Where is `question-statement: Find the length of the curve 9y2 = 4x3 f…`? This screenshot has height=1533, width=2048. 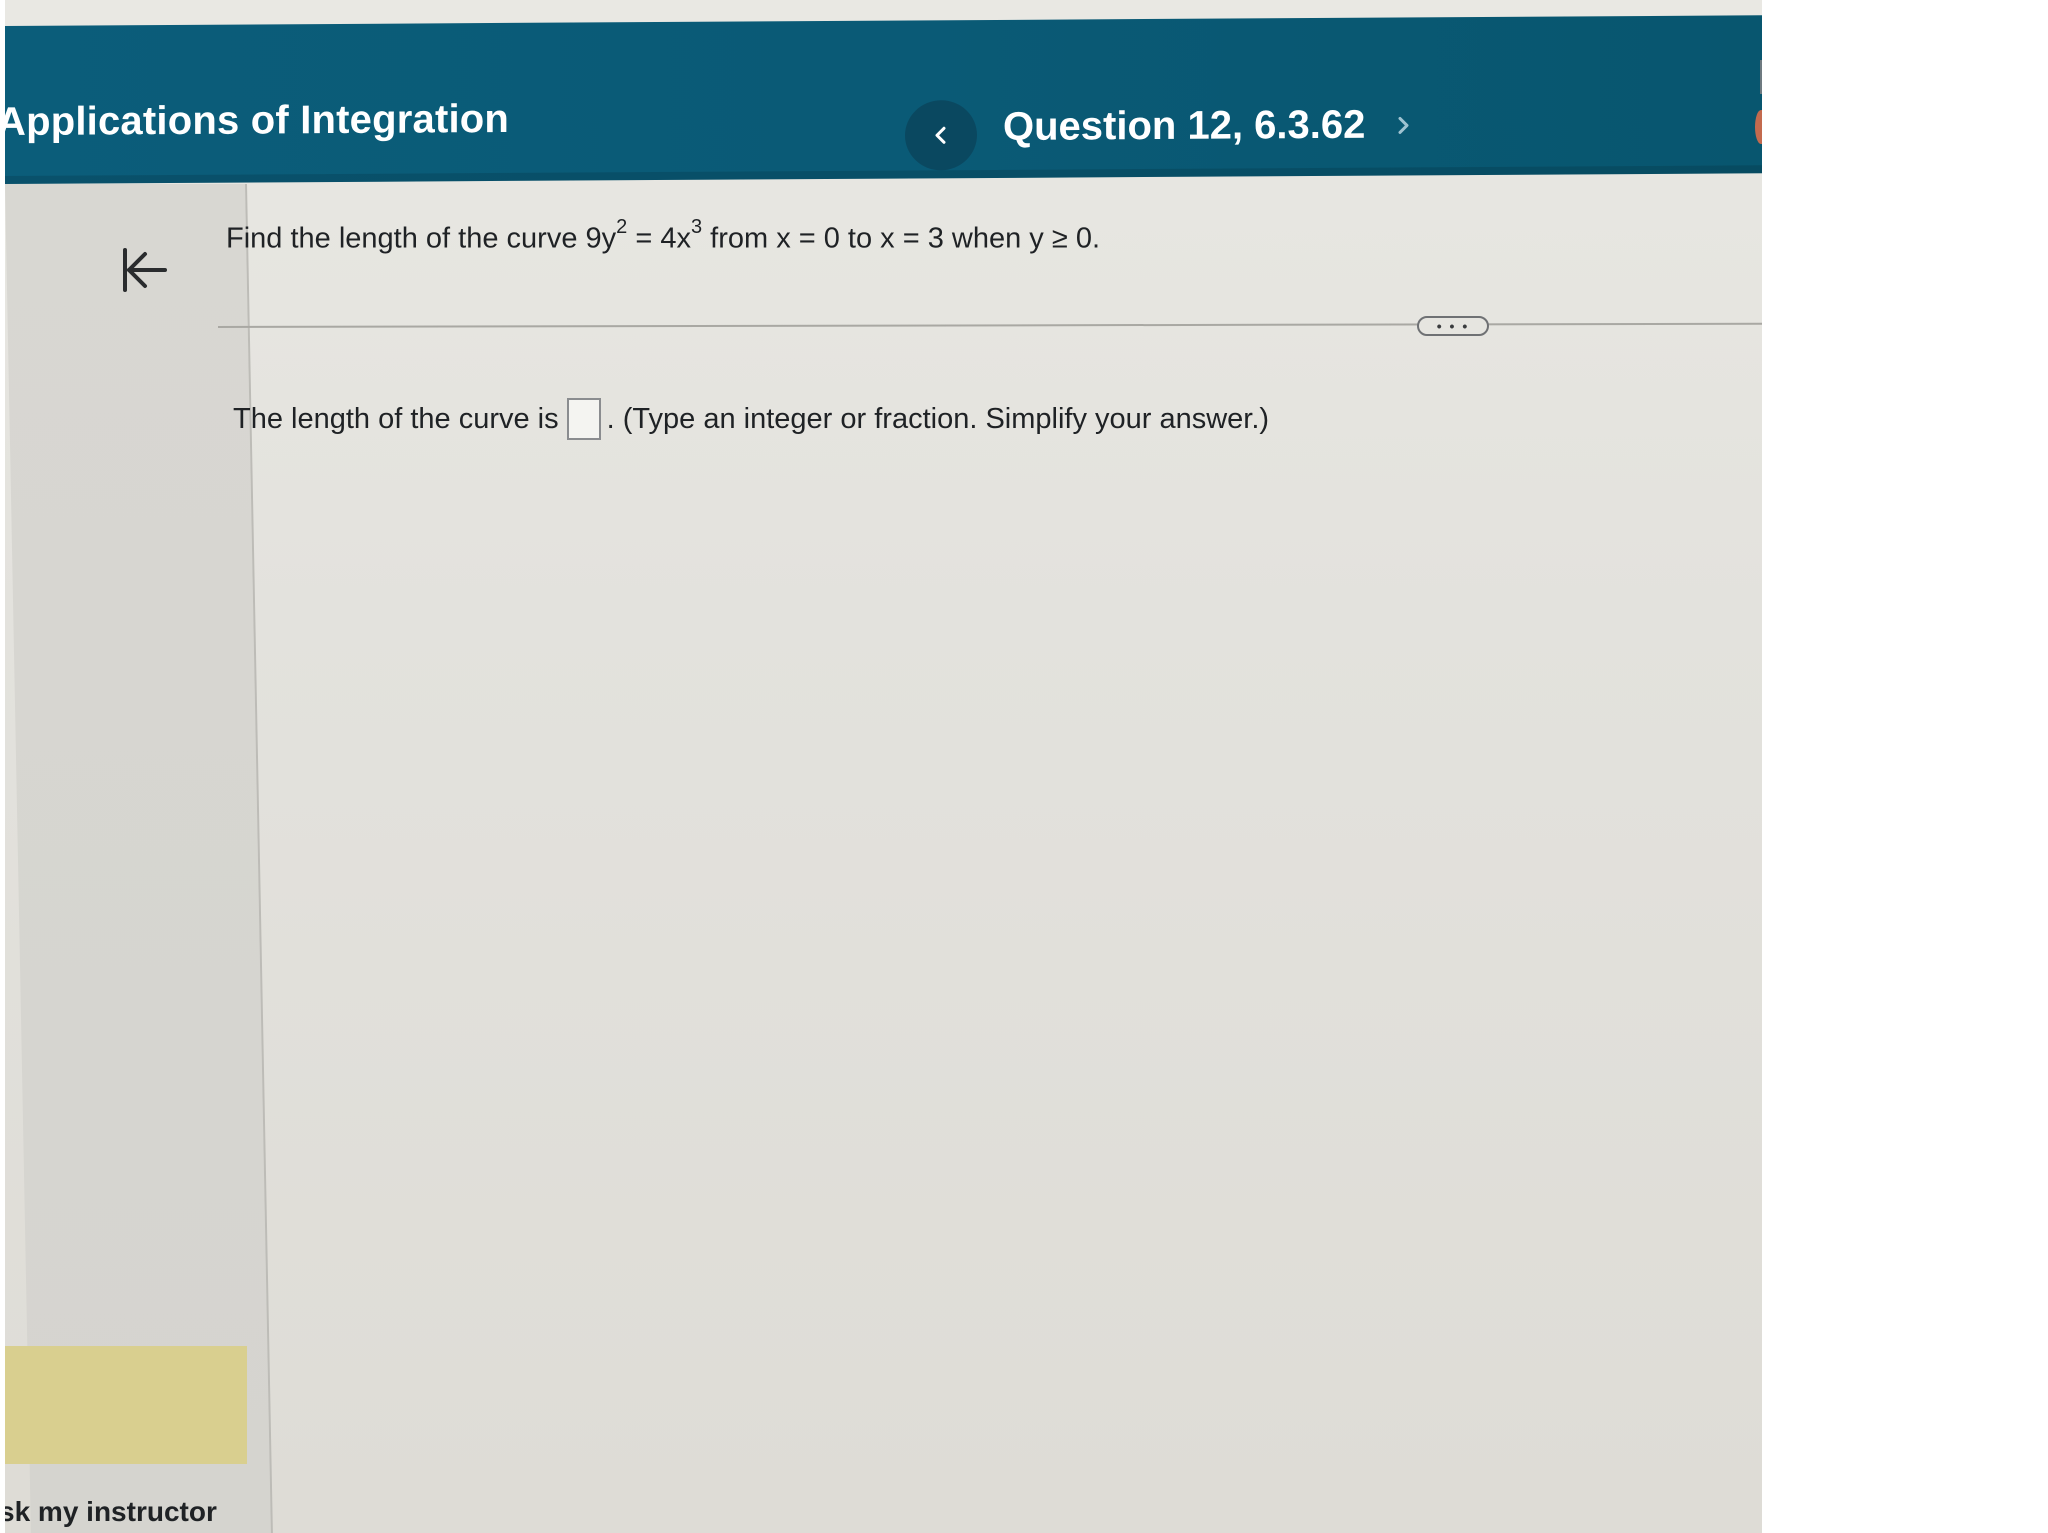 question-statement: Find the length of the curve 9y2 = 4x3 f… is located at coordinates (663, 236).